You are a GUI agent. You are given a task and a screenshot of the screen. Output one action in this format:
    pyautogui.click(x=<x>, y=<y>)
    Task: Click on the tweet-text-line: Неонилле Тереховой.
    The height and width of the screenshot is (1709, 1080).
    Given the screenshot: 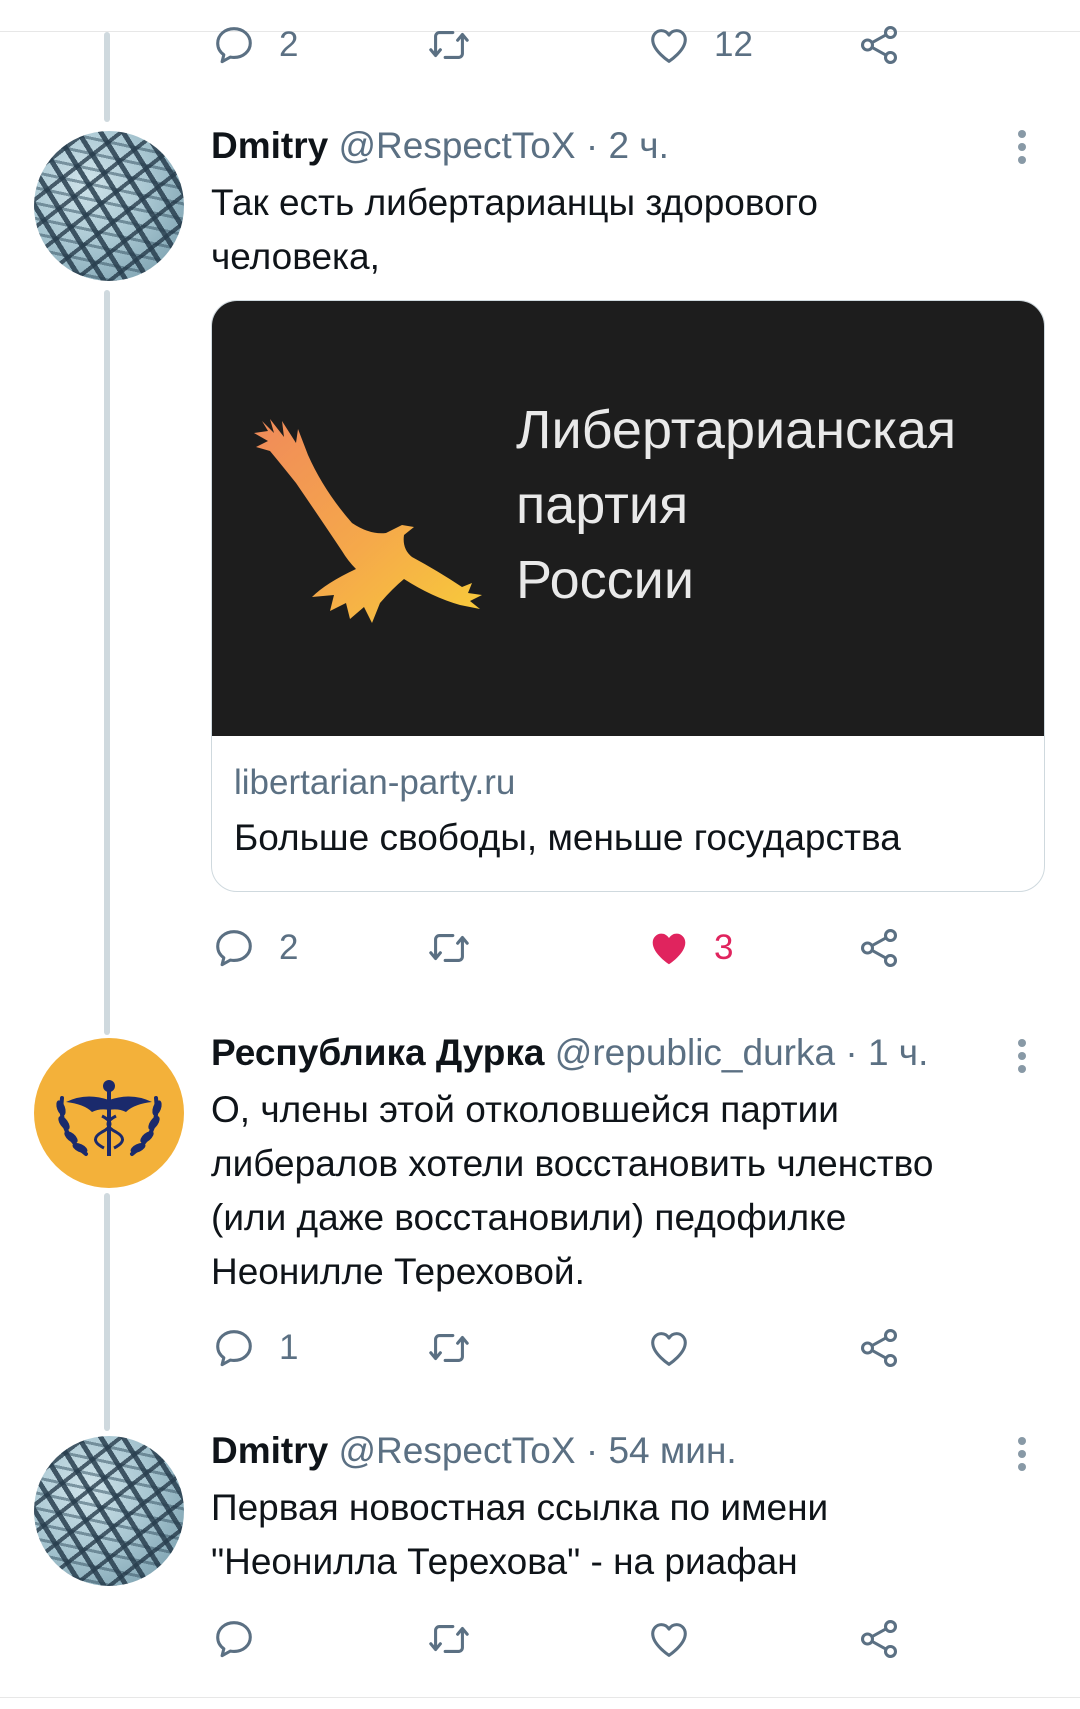 What is the action you would take?
    pyautogui.click(x=398, y=1271)
    